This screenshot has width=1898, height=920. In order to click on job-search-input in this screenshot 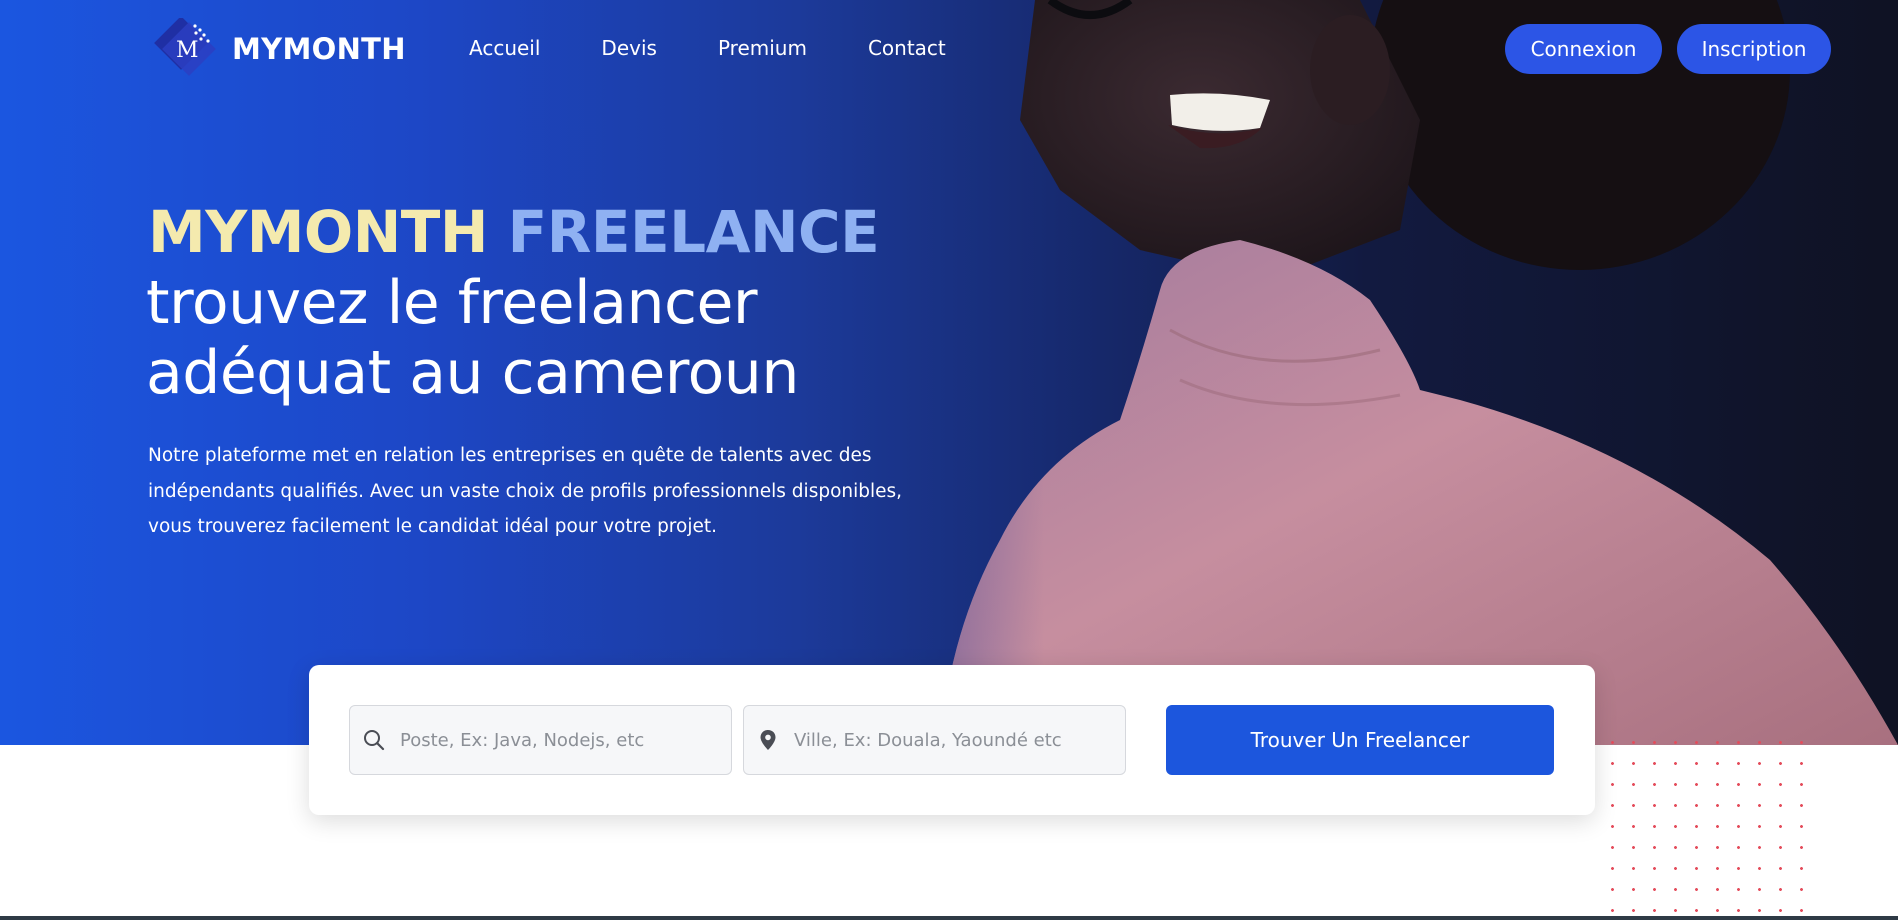, I will do `click(560, 740)`.